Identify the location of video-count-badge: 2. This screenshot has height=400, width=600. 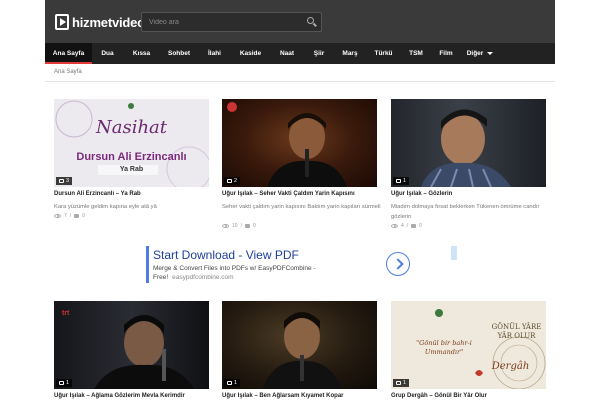
(232, 181).